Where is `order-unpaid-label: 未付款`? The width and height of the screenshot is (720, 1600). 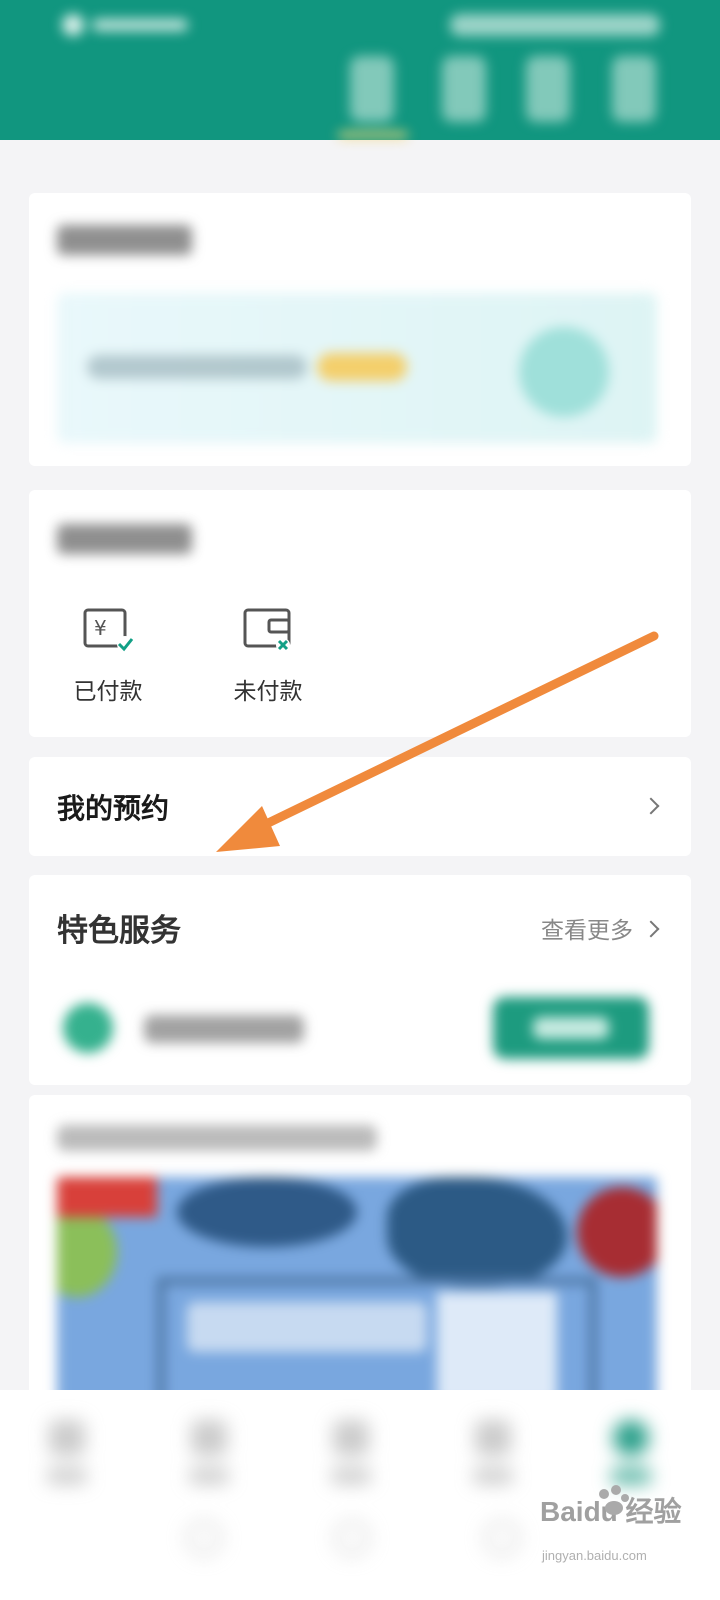
order-unpaid-label: 未付款 is located at coordinates (268, 692).